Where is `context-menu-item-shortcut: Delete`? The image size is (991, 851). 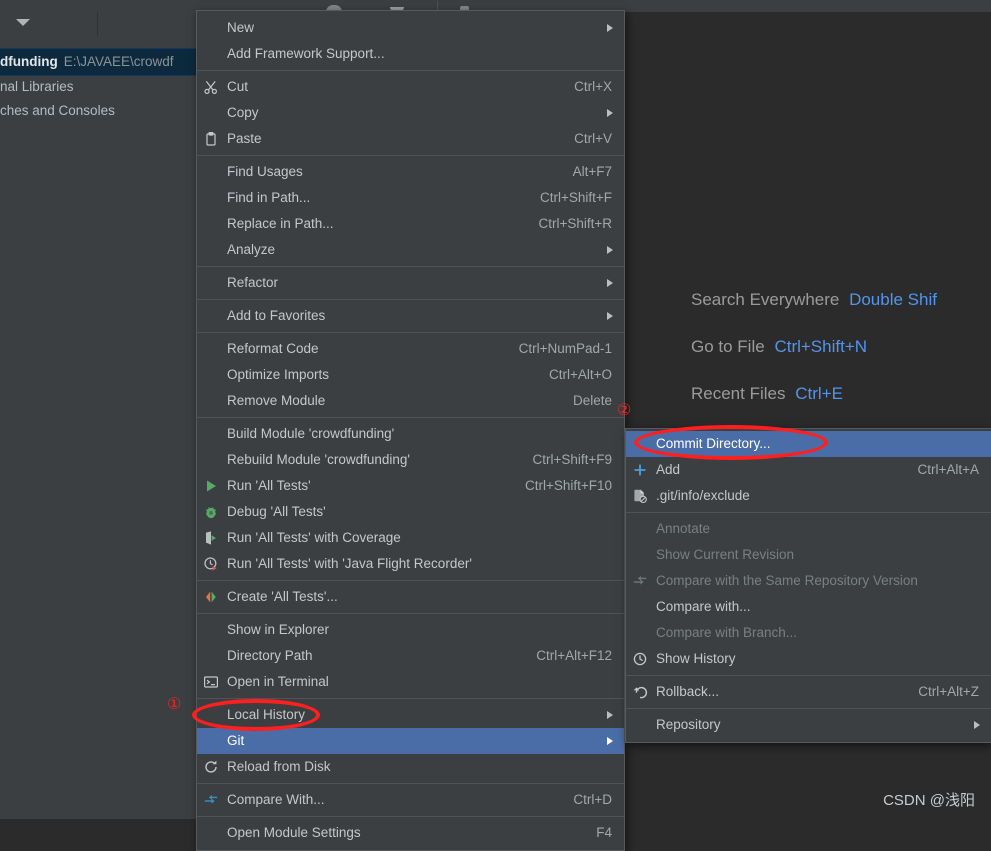 context-menu-item-shortcut: Delete is located at coordinates (592, 400).